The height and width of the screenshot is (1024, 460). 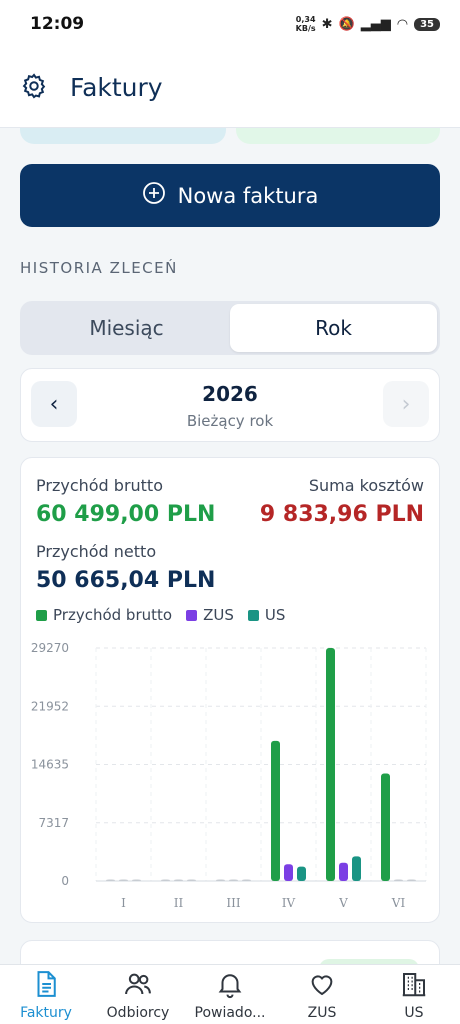 I want to click on signal-icon: ▂▄▆, so click(x=375, y=24).